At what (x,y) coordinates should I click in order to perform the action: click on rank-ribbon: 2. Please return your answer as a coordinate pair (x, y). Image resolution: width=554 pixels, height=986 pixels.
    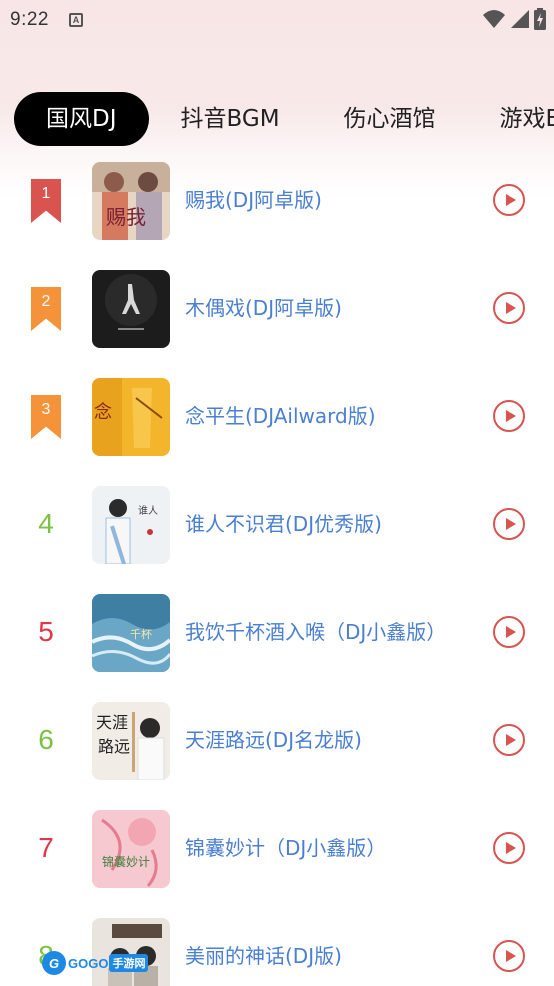
    Looking at the image, I should click on (46, 309).